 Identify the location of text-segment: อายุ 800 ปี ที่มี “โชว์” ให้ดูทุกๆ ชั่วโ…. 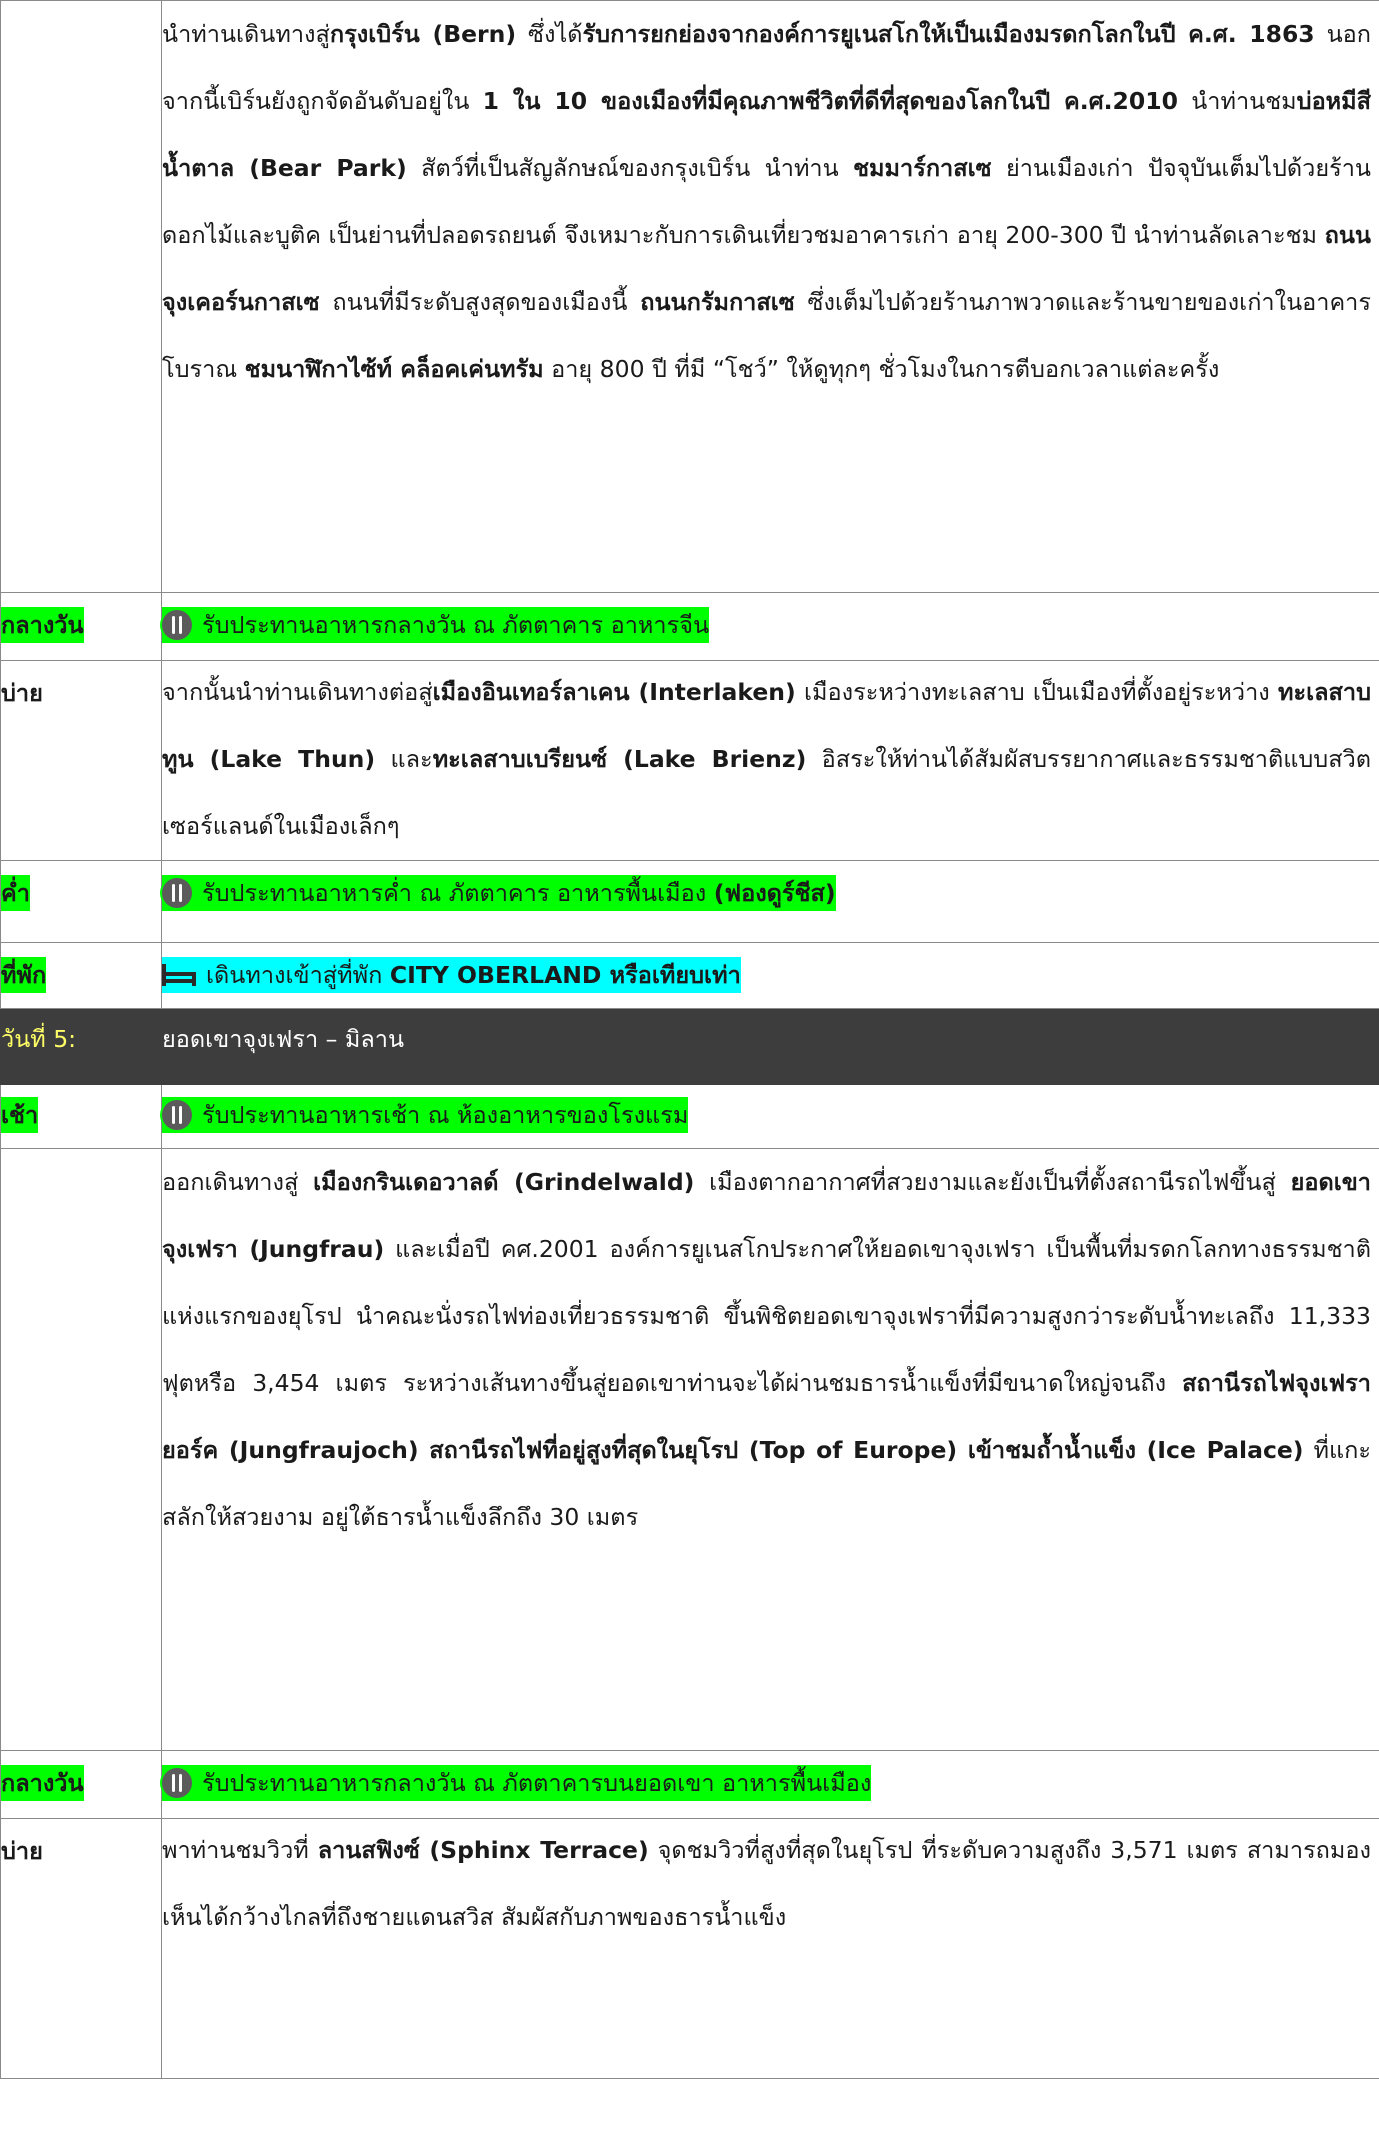
(881, 369).